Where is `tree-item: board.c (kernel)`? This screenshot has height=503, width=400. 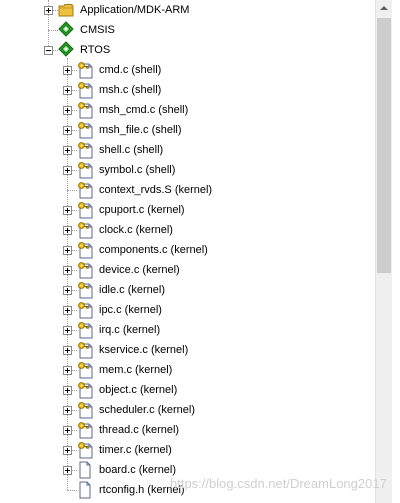 tree-item: board.c (kernel) is located at coordinates (187, 470).